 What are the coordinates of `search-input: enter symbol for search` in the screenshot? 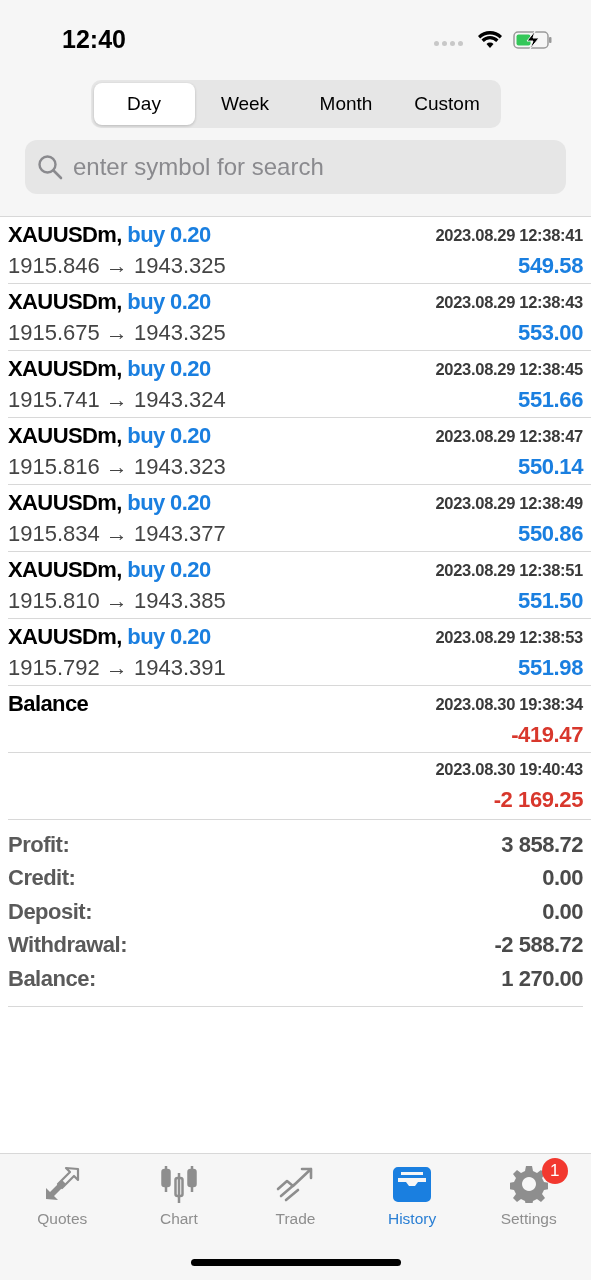 It's located at (312, 167).